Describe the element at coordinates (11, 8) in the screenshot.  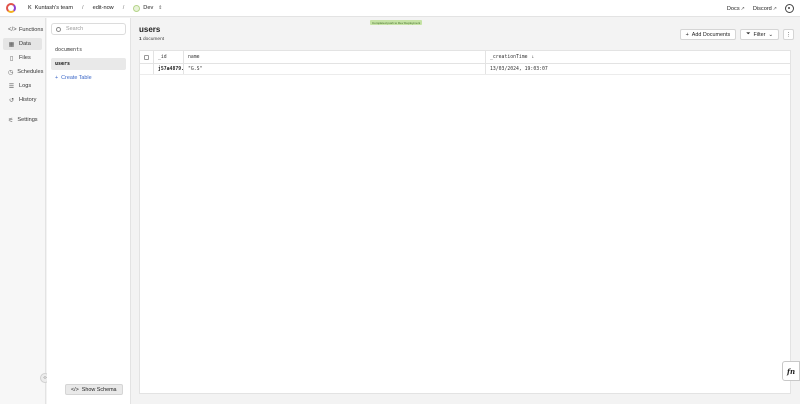
I see `logo-icon` at that location.